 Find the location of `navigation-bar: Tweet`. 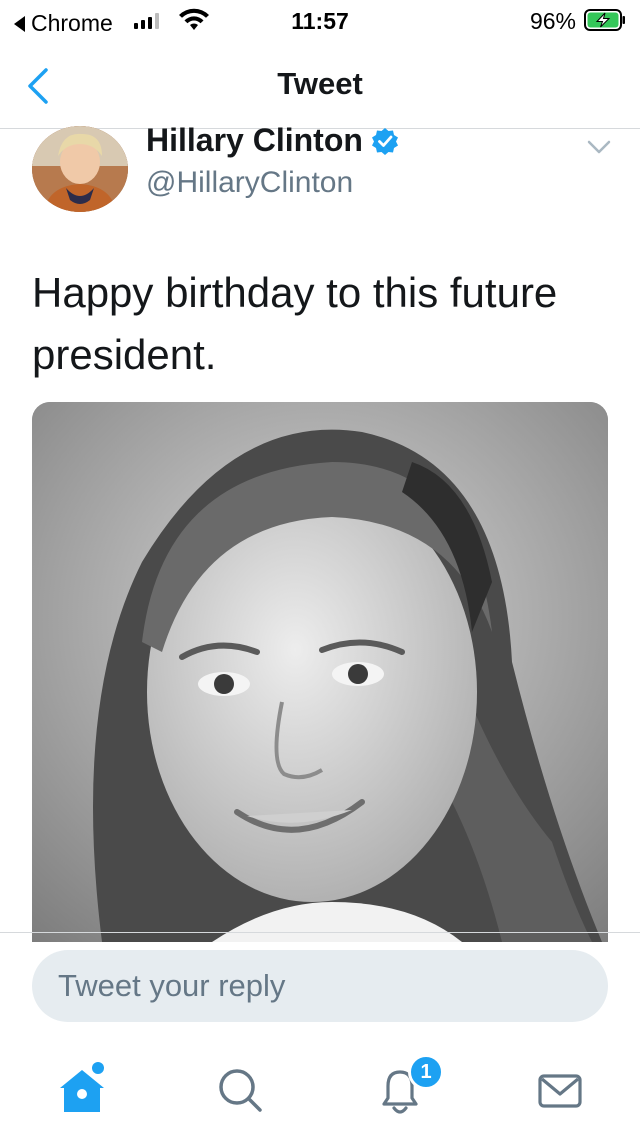

navigation-bar: Tweet is located at coordinates (320, 86).